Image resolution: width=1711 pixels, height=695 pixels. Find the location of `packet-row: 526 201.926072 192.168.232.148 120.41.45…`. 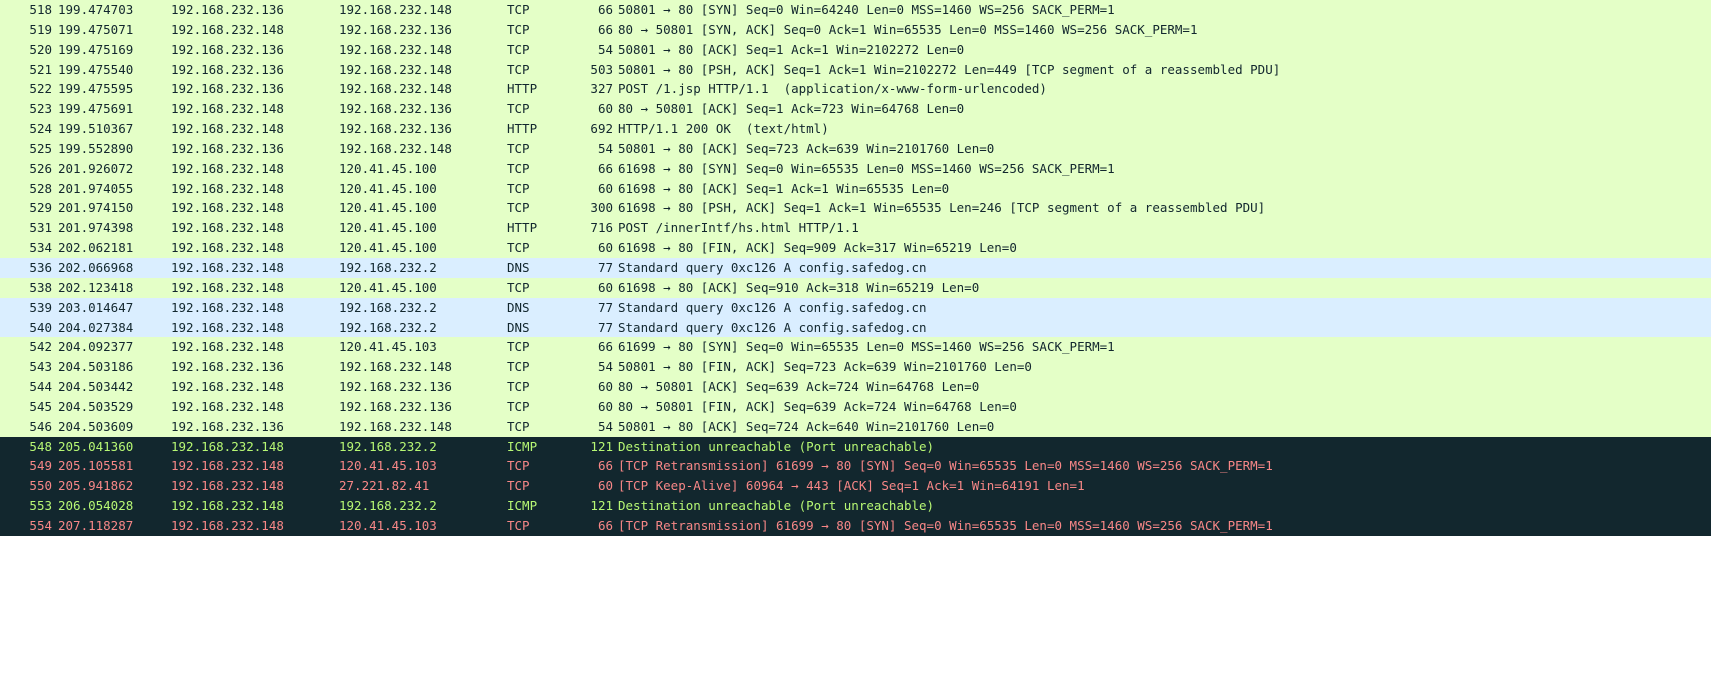

packet-row: 526 201.926072 192.168.232.148 120.41.45… is located at coordinates (855, 168).